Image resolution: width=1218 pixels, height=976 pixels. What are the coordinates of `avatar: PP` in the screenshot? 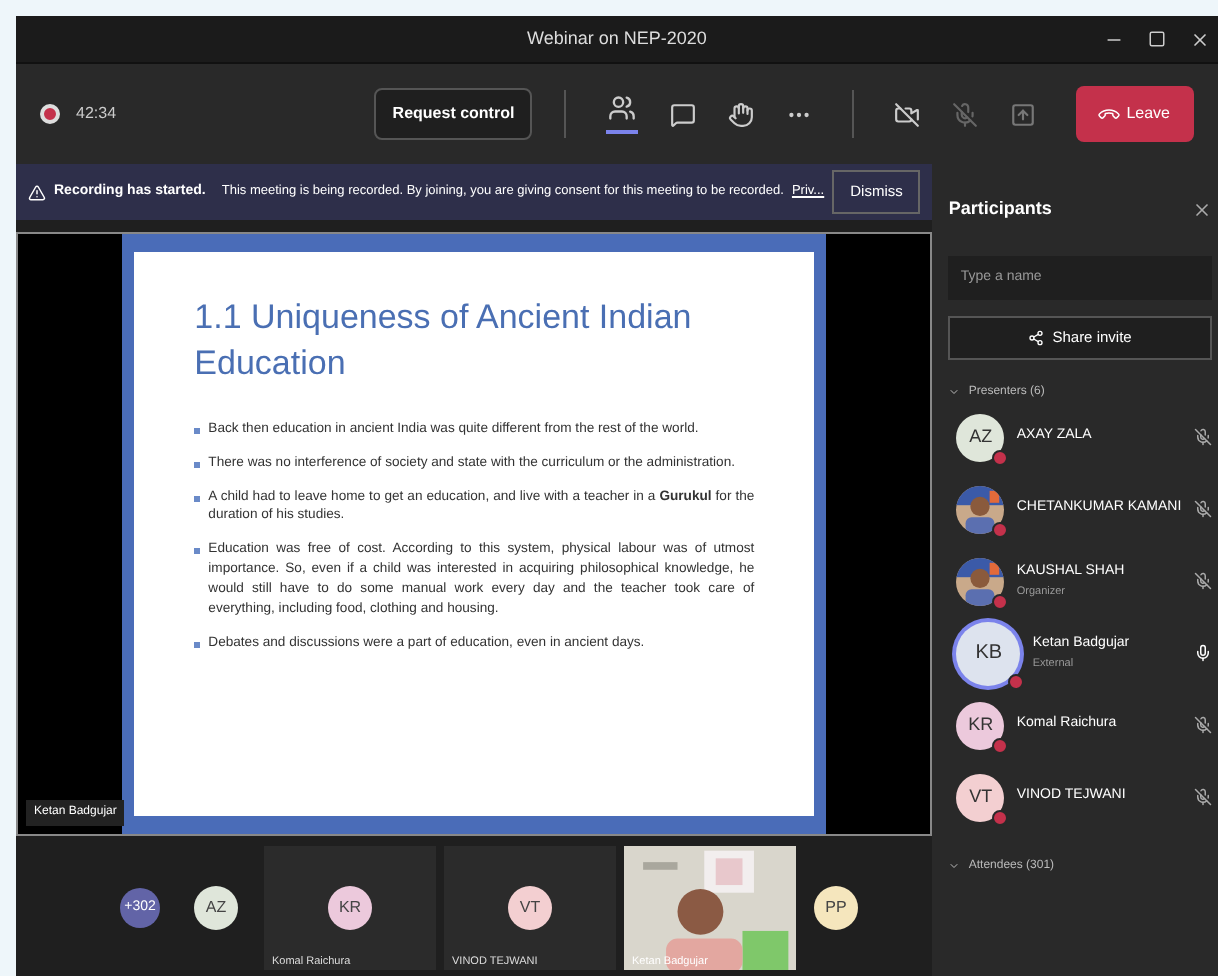 It's located at (836, 908).